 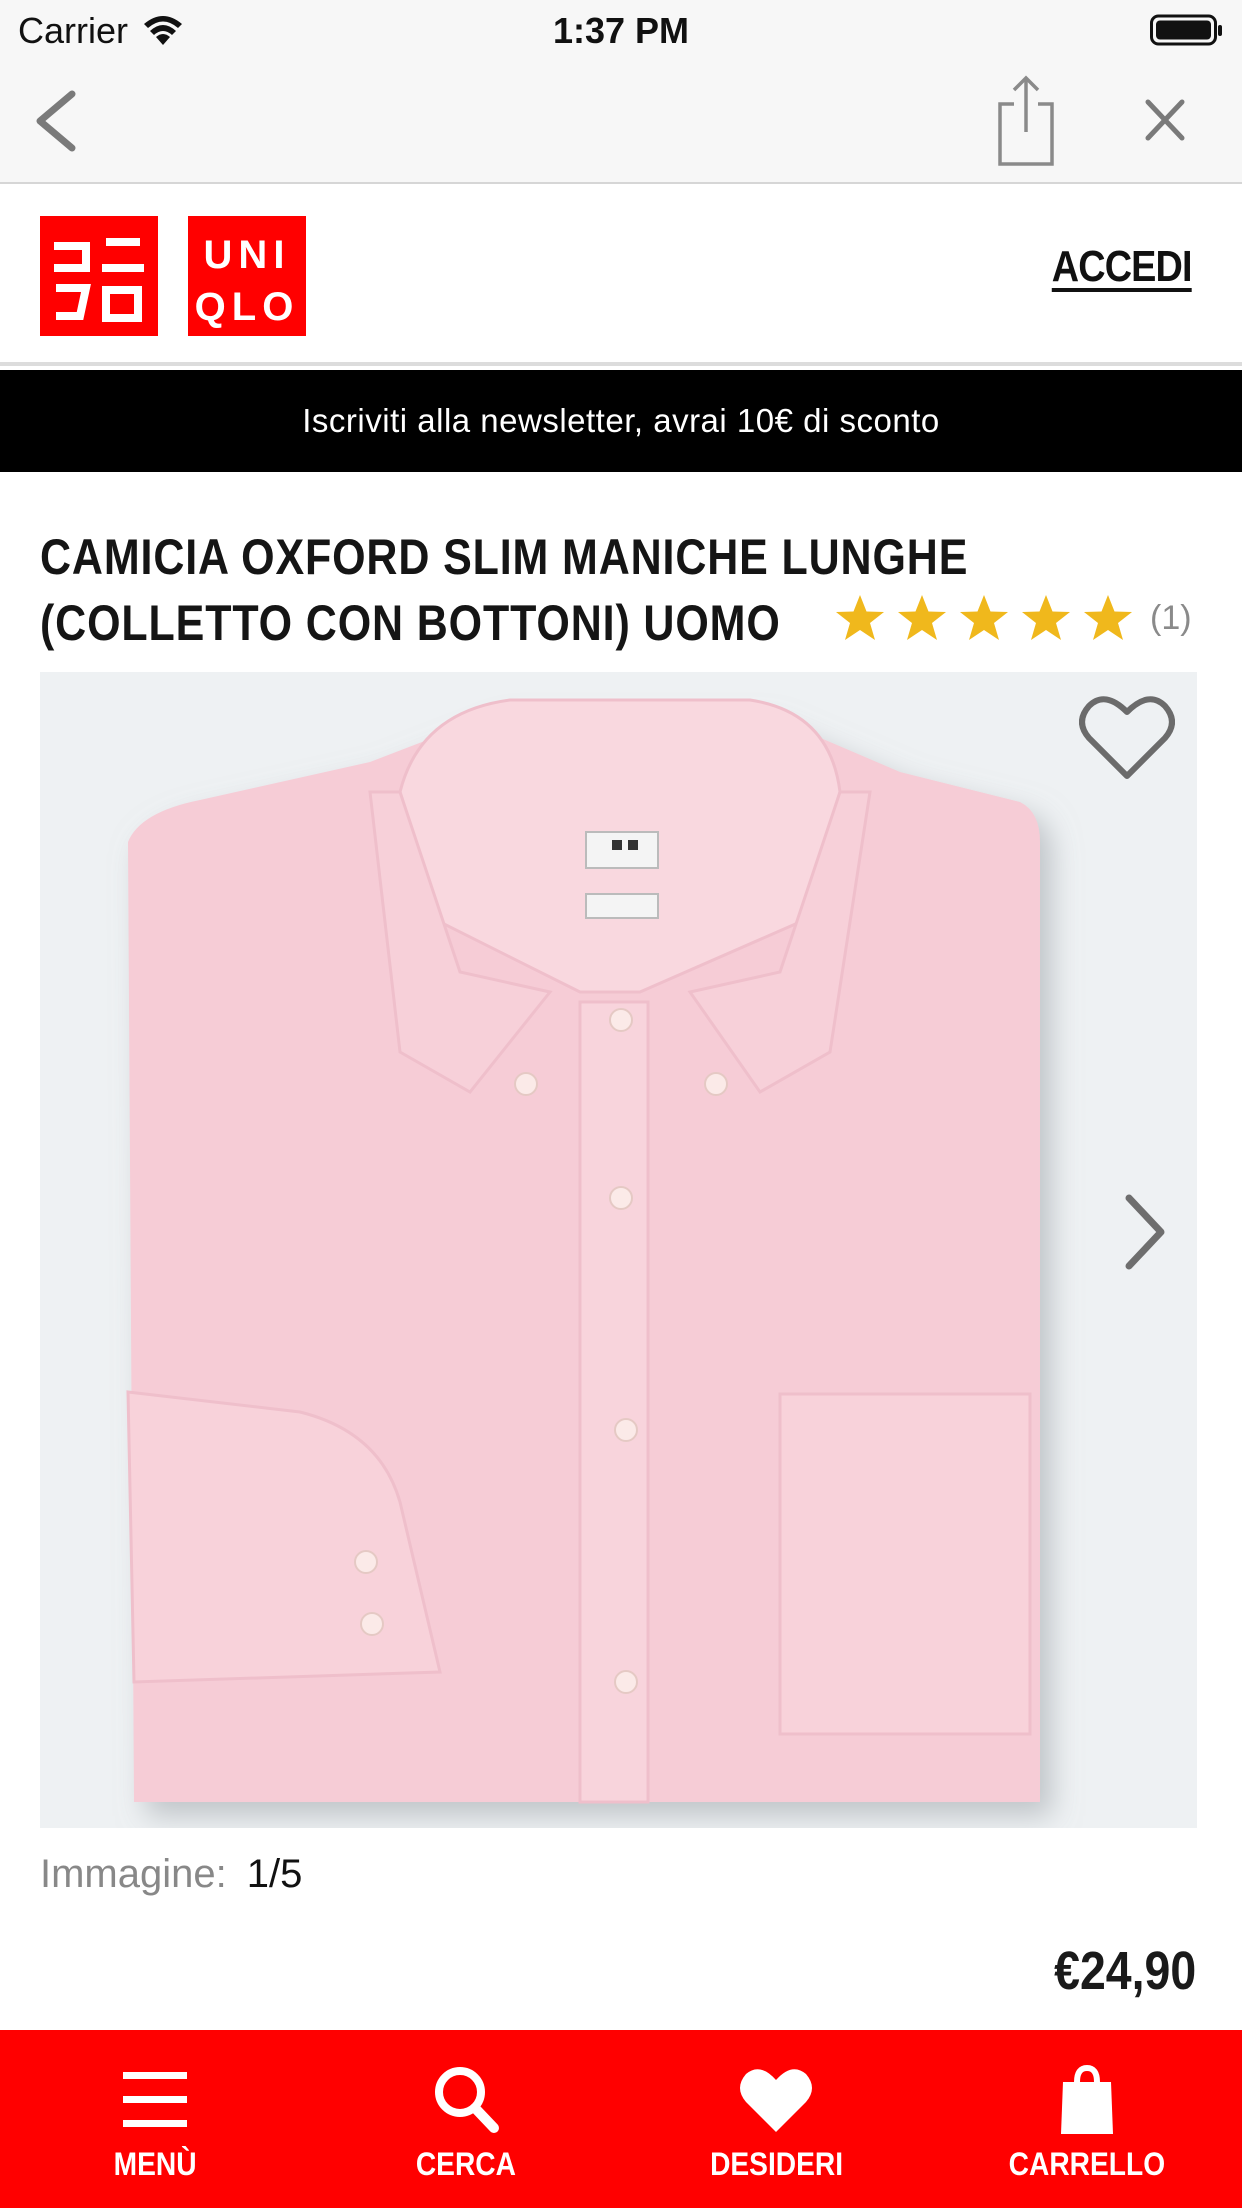 I want to click on rating-count: (1), so click(x=1171, y=617).